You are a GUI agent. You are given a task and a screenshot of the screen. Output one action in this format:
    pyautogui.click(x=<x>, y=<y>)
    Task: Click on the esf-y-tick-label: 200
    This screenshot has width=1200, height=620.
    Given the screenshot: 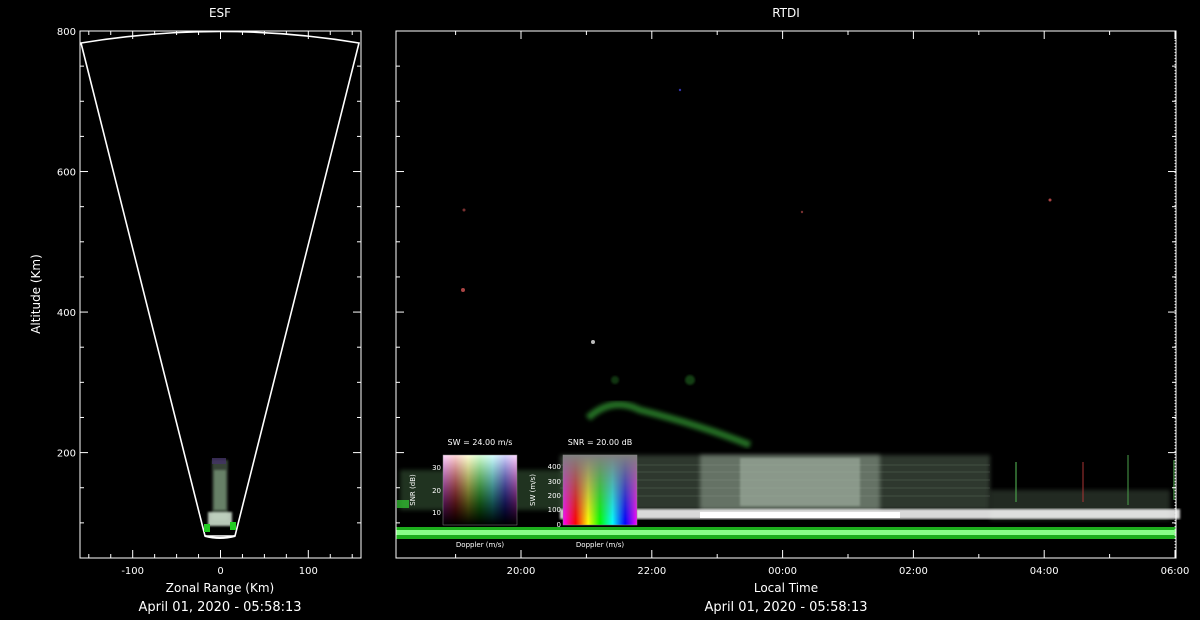 What is the action you would take?
    pyautogui.click(x=66, y=454)
    